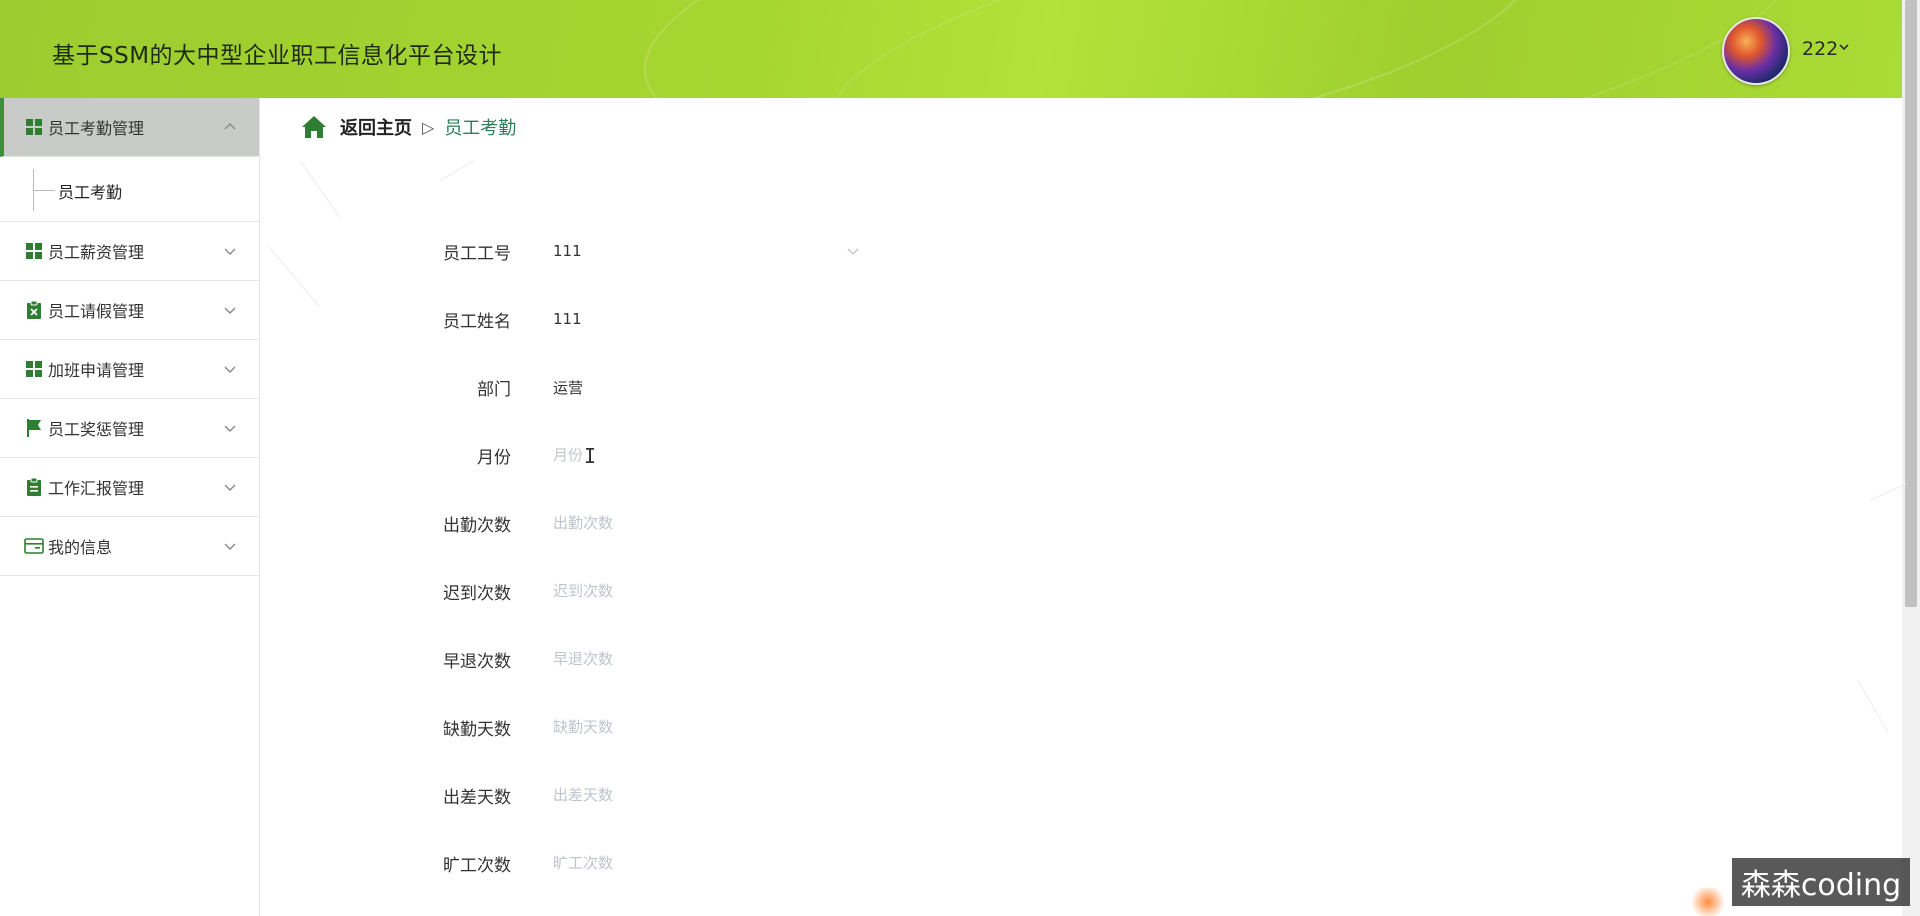 The image size is (1920, 916). I want to click on employee-id-select, so click(708, 251).